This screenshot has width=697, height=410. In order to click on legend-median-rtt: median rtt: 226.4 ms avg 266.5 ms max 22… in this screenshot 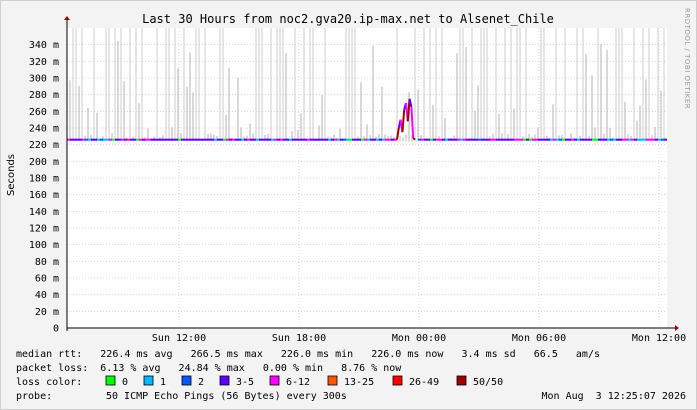, I will do `click(308, 354)`.